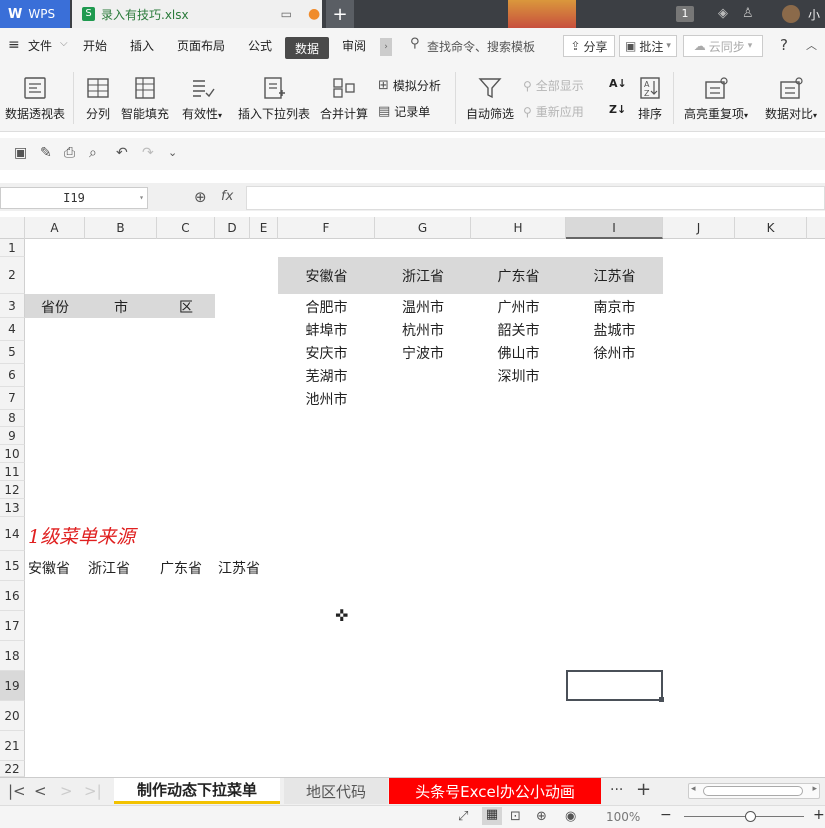 This screenshot has height=828, width=825. I want to click on more-menu-arrow-icon: ›, so click(386, 47).